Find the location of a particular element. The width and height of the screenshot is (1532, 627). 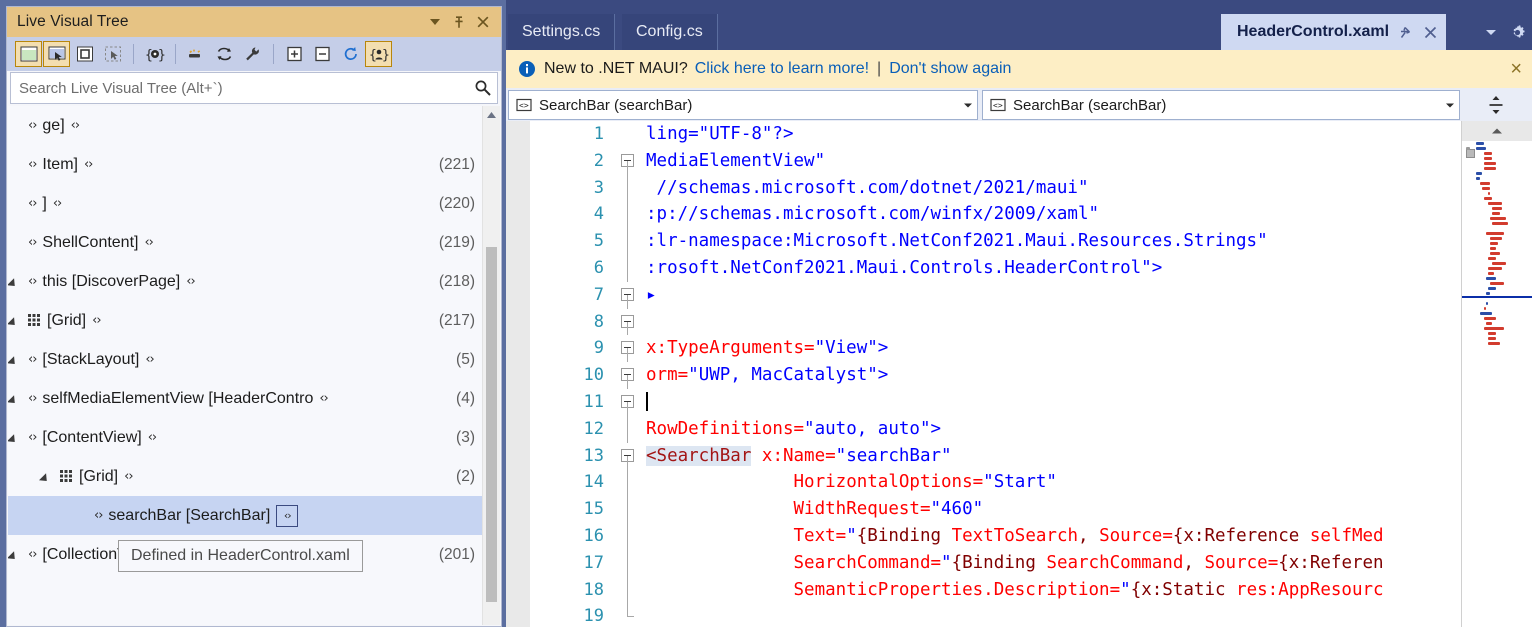

tab-settings-cs: Settings.cs is located at coordinates (562, 32).